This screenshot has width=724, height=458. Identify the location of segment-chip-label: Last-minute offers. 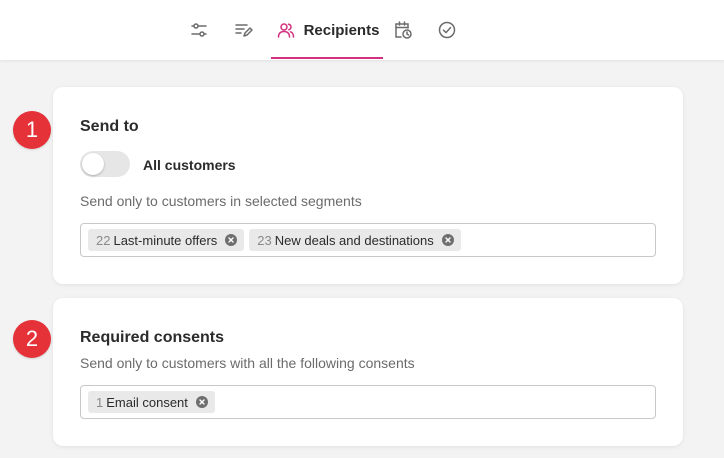
(165, 240).